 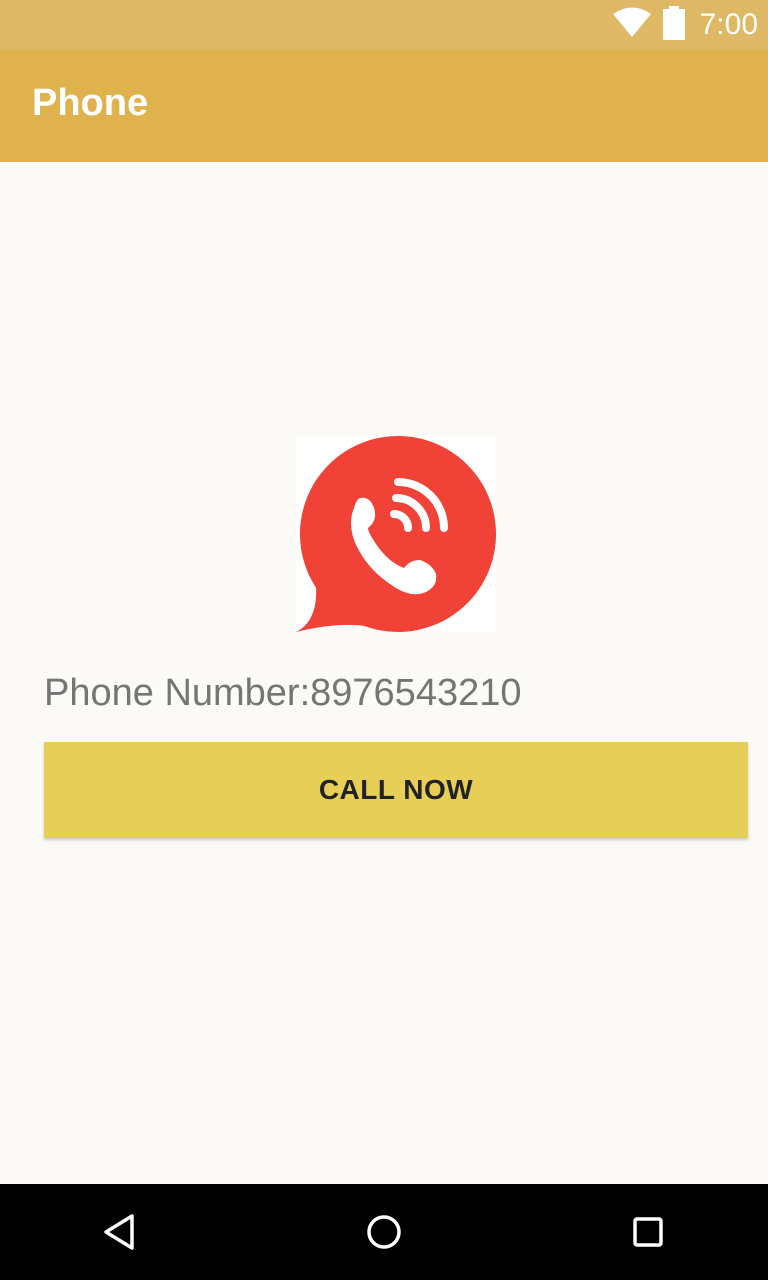 What do you see at coordinates (120, 1232) in the screenshot?
I see `back-icon` at bounding box center [120, 1232].